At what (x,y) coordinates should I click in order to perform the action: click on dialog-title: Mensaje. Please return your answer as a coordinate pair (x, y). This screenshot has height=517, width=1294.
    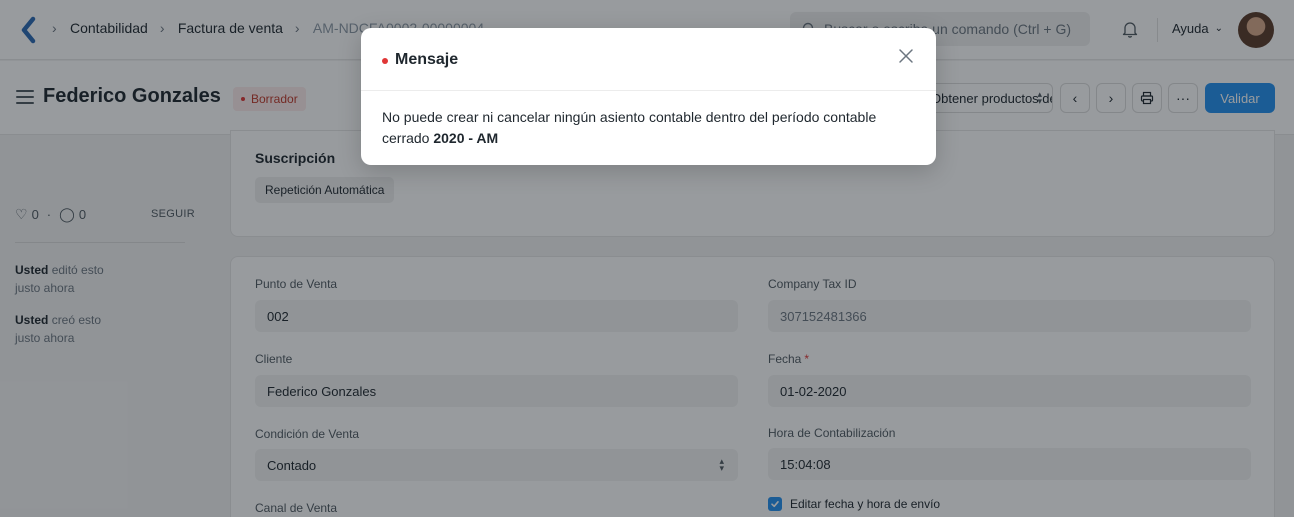
    Looking at the image, I should click on (427, 59).